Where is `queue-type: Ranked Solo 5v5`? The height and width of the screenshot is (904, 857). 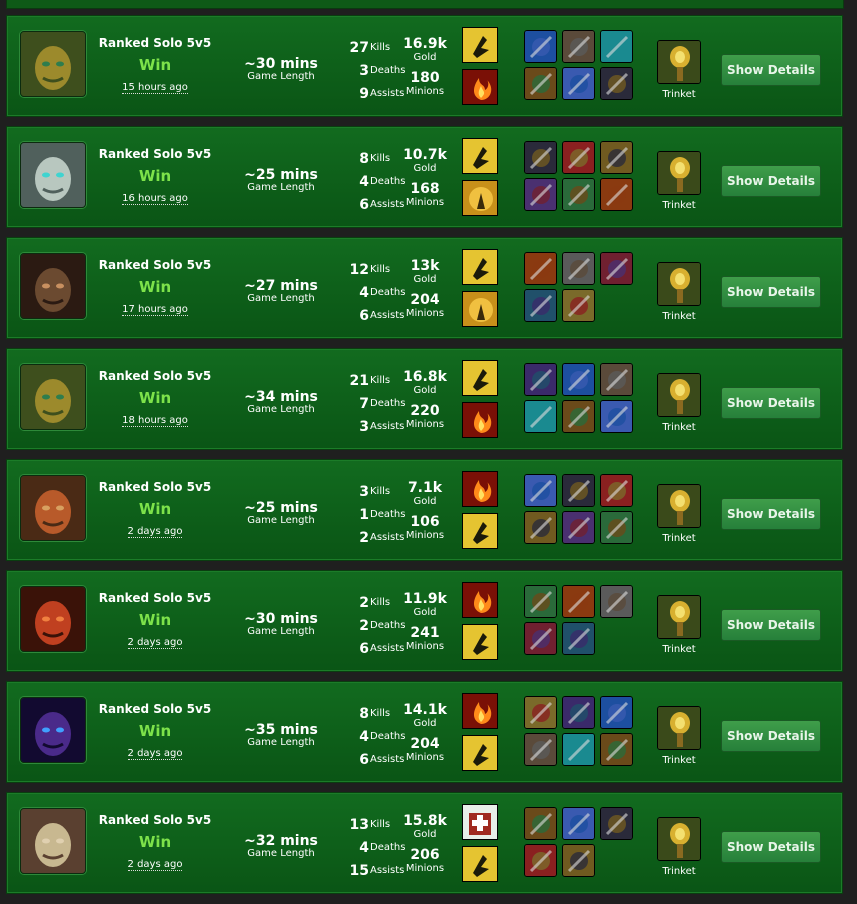 queue-type: Ranked Solo 5v5 is located at coordinates (155, 820).